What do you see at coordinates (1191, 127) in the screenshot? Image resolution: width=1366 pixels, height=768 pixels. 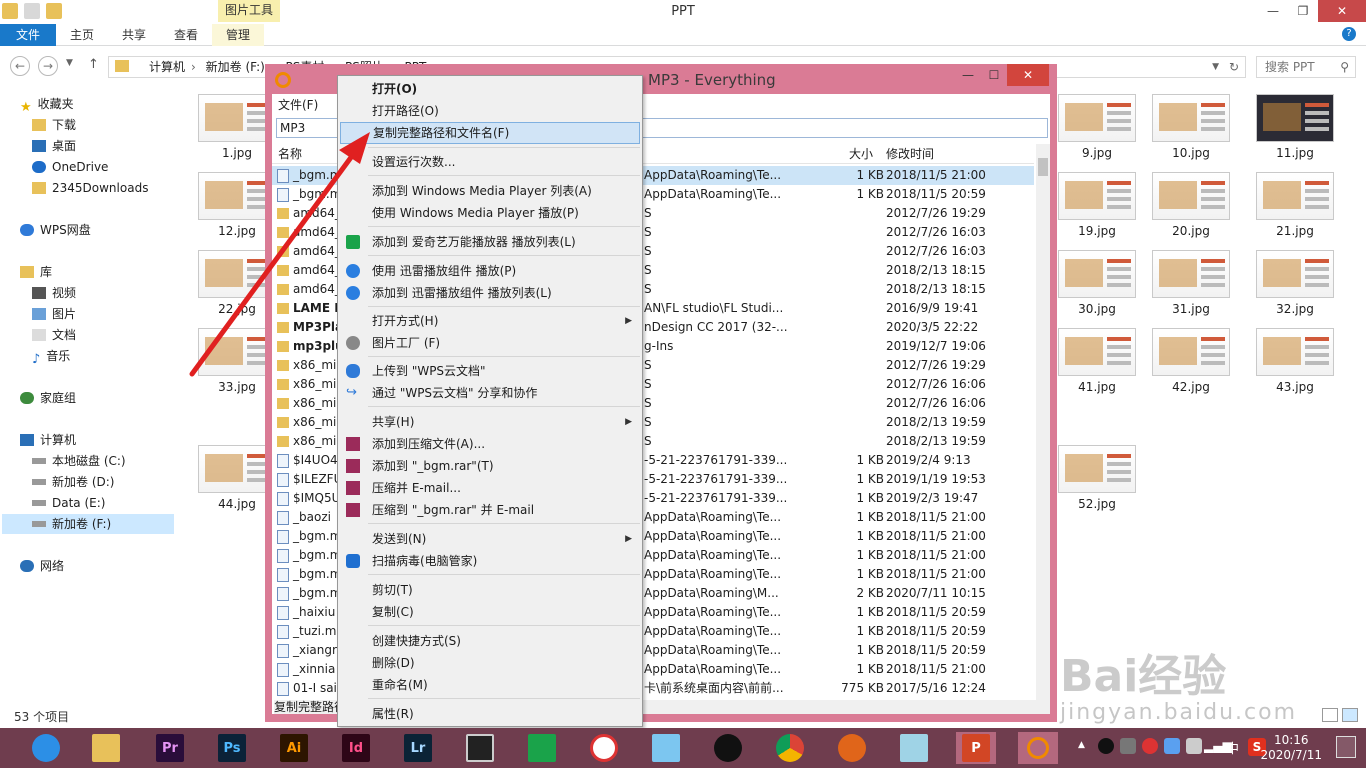 I see `thumbnail-10: 10.jpg` at bounding box center [1191, 127].